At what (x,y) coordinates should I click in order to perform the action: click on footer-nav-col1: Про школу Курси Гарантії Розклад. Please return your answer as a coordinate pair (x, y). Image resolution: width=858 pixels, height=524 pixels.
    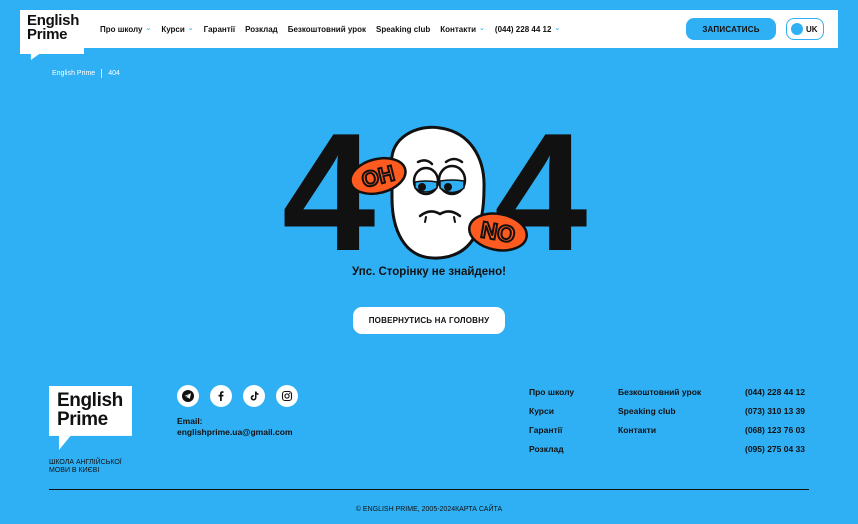
    Looking at the image, I should click on (551, 425).